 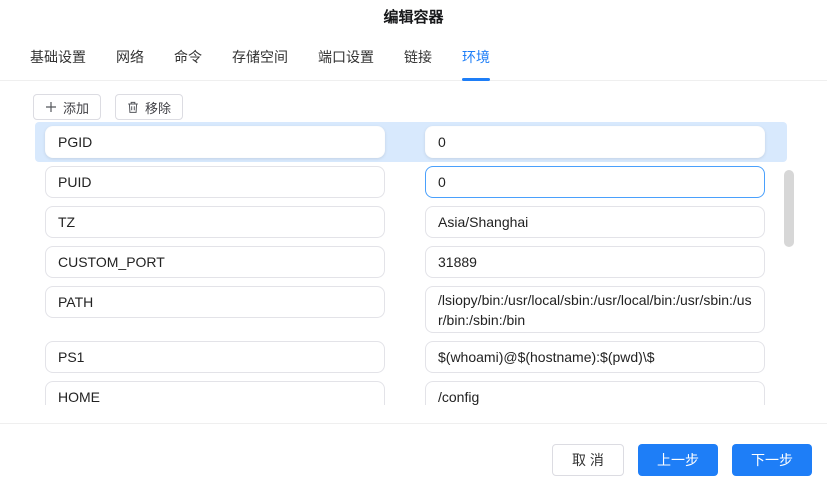 I want to click on tab-command: 命令, so click(x=188, y=60).